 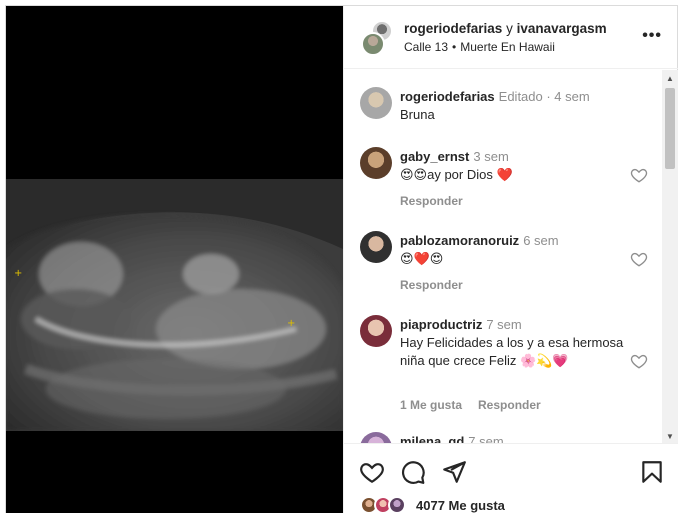 What do you see at coordinates (562, 28) in the screenshot?
I see `username-link: ivanavargasm` at bounding box center [562, 28].